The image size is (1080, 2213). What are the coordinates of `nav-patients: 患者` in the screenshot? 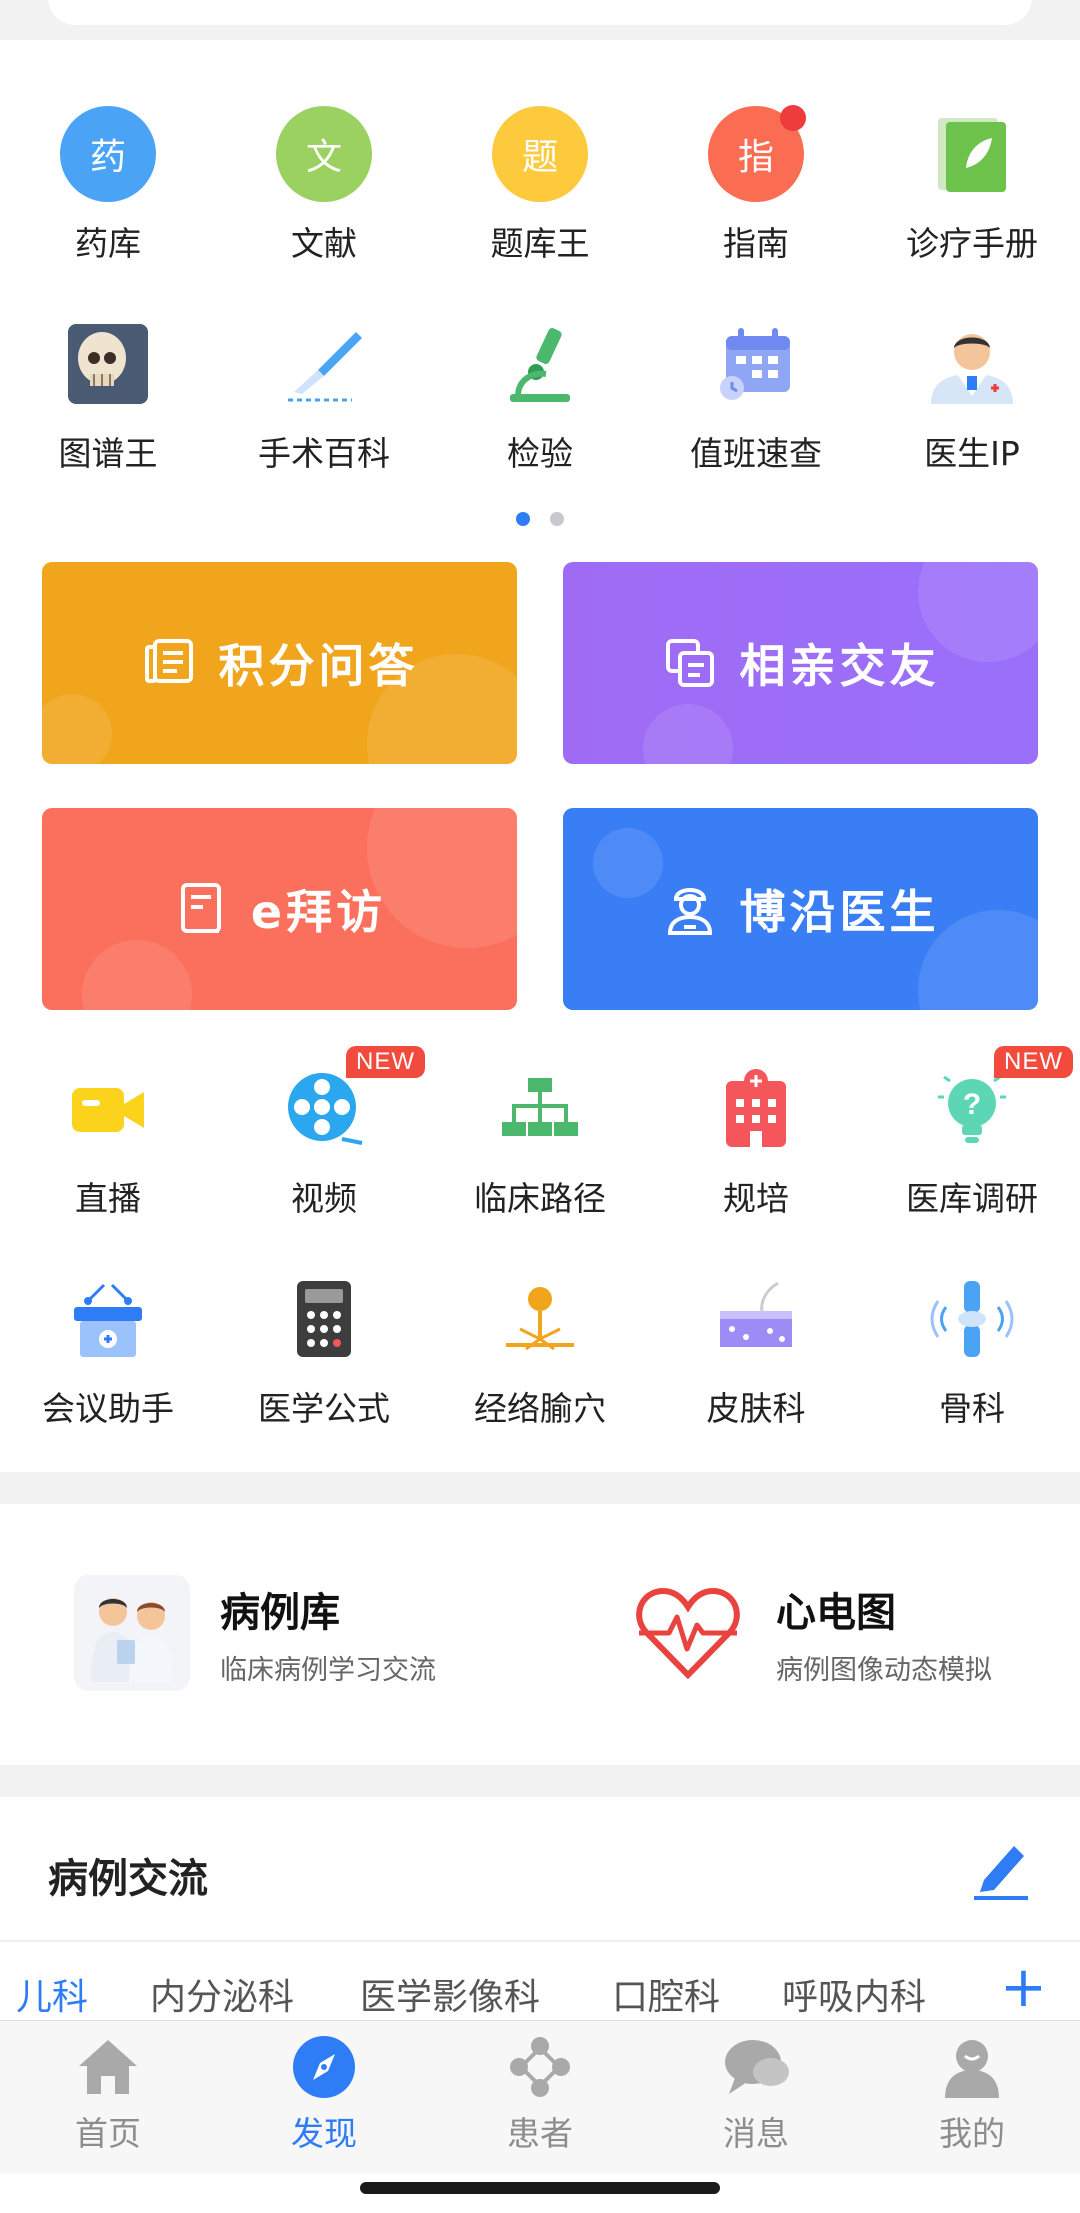 It's located at (540, 2097).